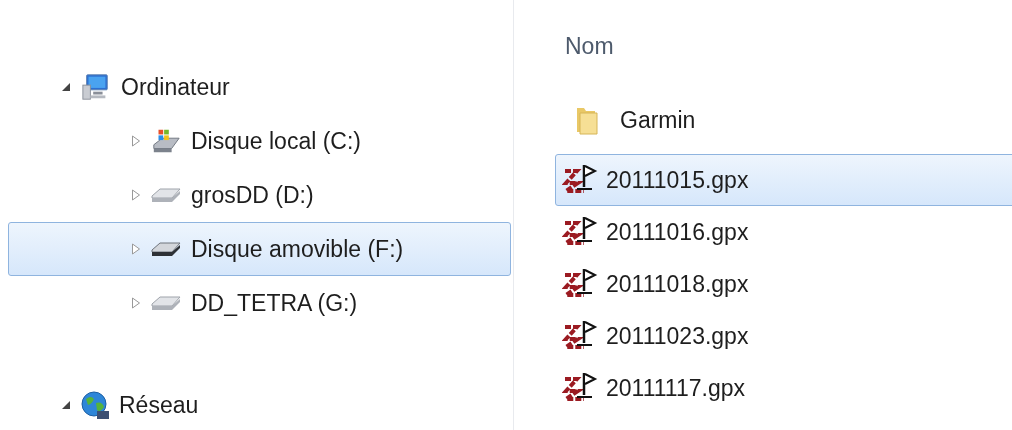 This screenshot has width=1012, height=430. I want to click on file-item: 20111016.gpx, so click(783, 232).